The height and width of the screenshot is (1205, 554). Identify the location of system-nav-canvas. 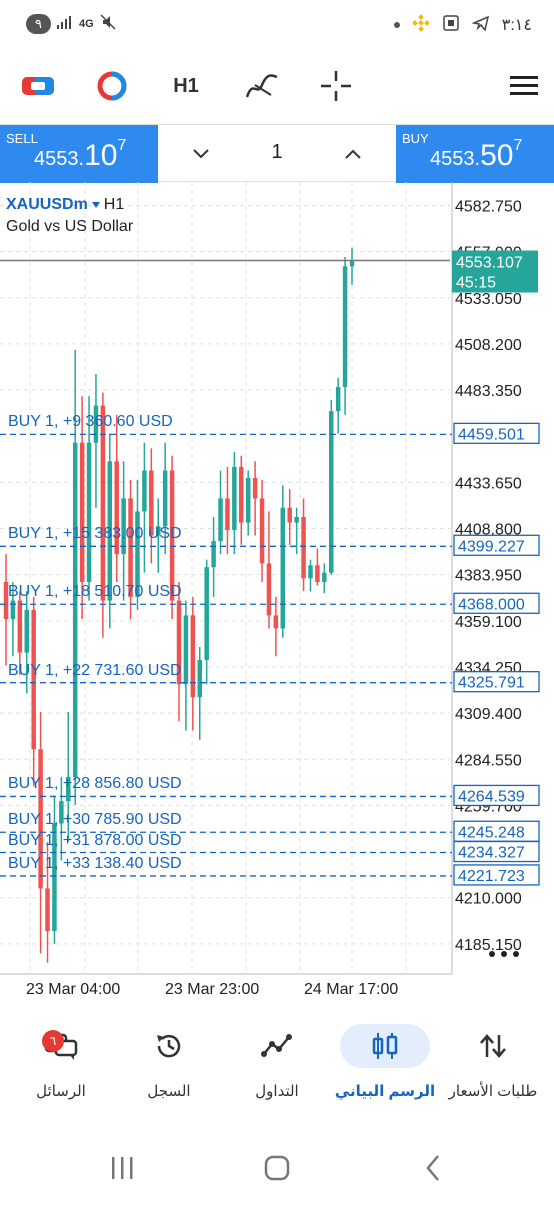
(275, 1168).